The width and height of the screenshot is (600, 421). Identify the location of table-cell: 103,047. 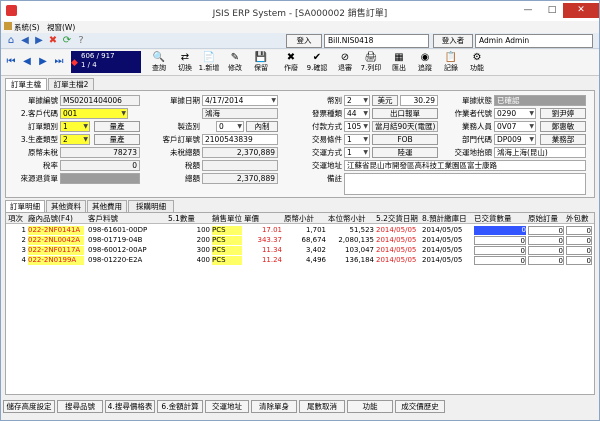
(351, 250).